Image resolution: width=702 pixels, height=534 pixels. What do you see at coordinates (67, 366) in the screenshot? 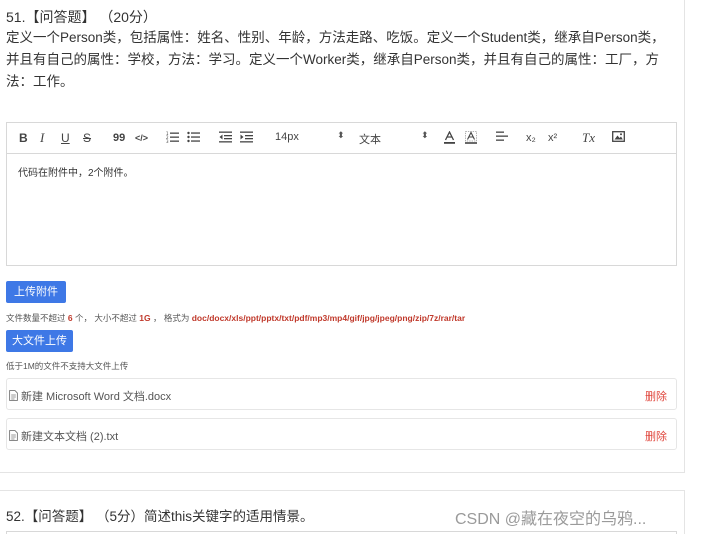
I see `large-file-hint: 低于1M的文件不支持大文件上传` at bounding box center [67, 366].